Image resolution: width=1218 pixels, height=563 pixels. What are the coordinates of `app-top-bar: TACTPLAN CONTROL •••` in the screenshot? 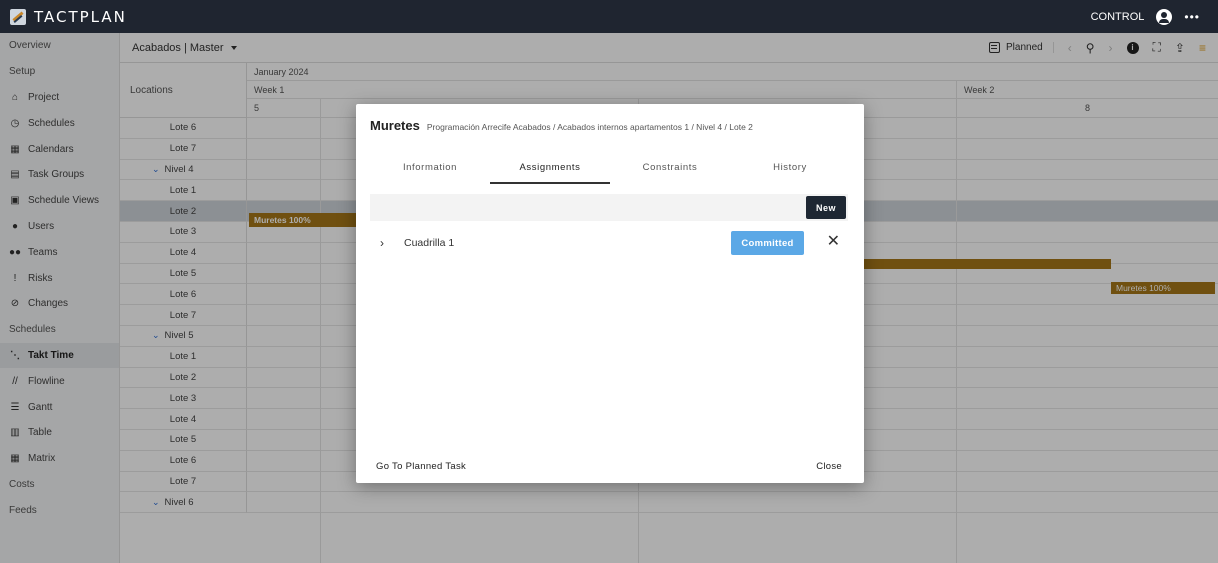 It's located at (609, 16).